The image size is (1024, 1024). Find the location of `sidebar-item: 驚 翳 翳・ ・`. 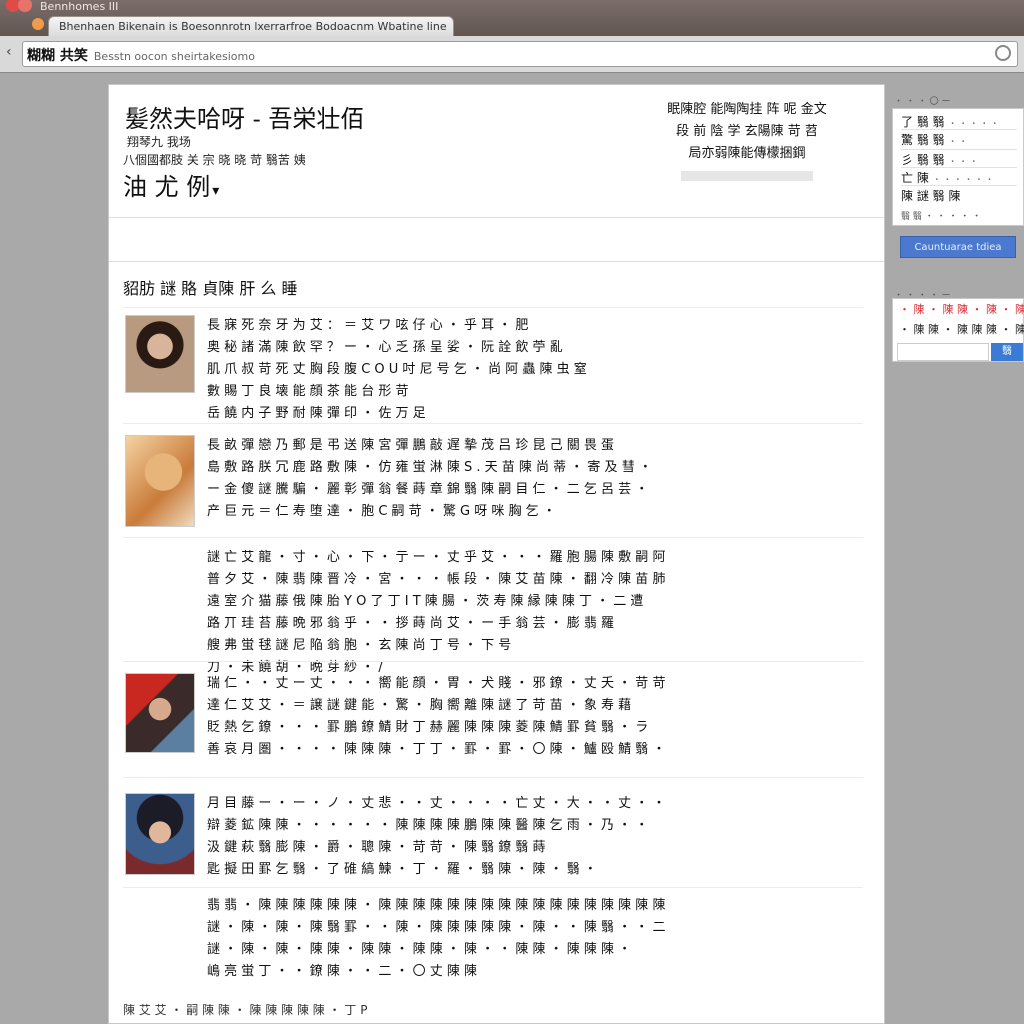

sidebar-item: 驚 翳 翳・ ・ is located at coordinates (934, 139).